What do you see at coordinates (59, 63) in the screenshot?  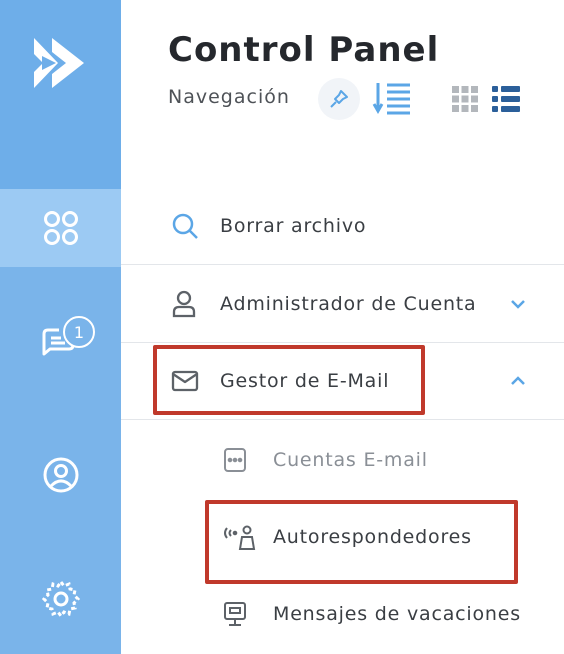 I see `logo-icon` at bounding box center [59, 63].